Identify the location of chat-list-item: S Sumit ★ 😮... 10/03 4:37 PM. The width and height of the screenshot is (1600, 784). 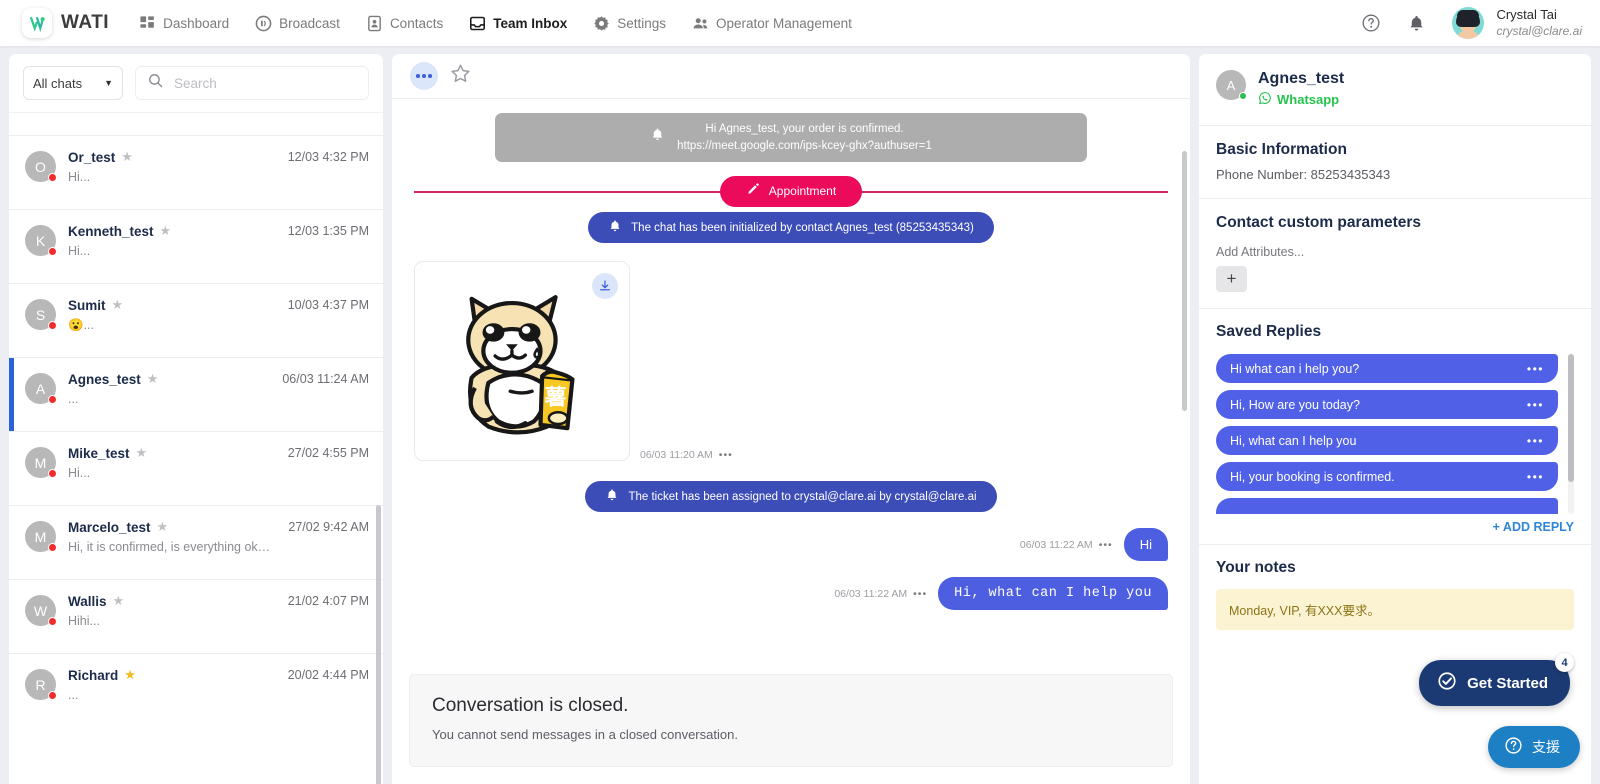
(196, 320).